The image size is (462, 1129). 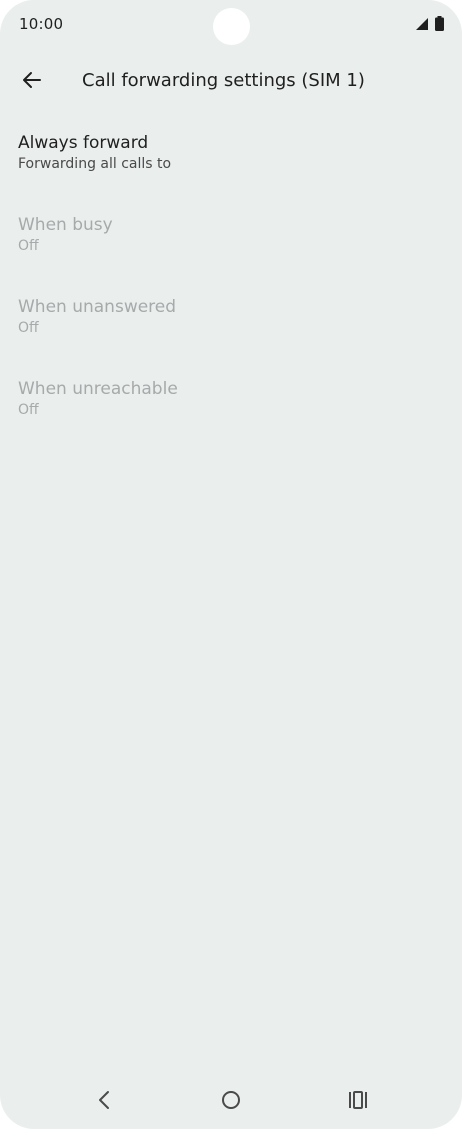 I want to click on app-bar: Call forwarding settings (SIM 1), so click(x=231, y=82).